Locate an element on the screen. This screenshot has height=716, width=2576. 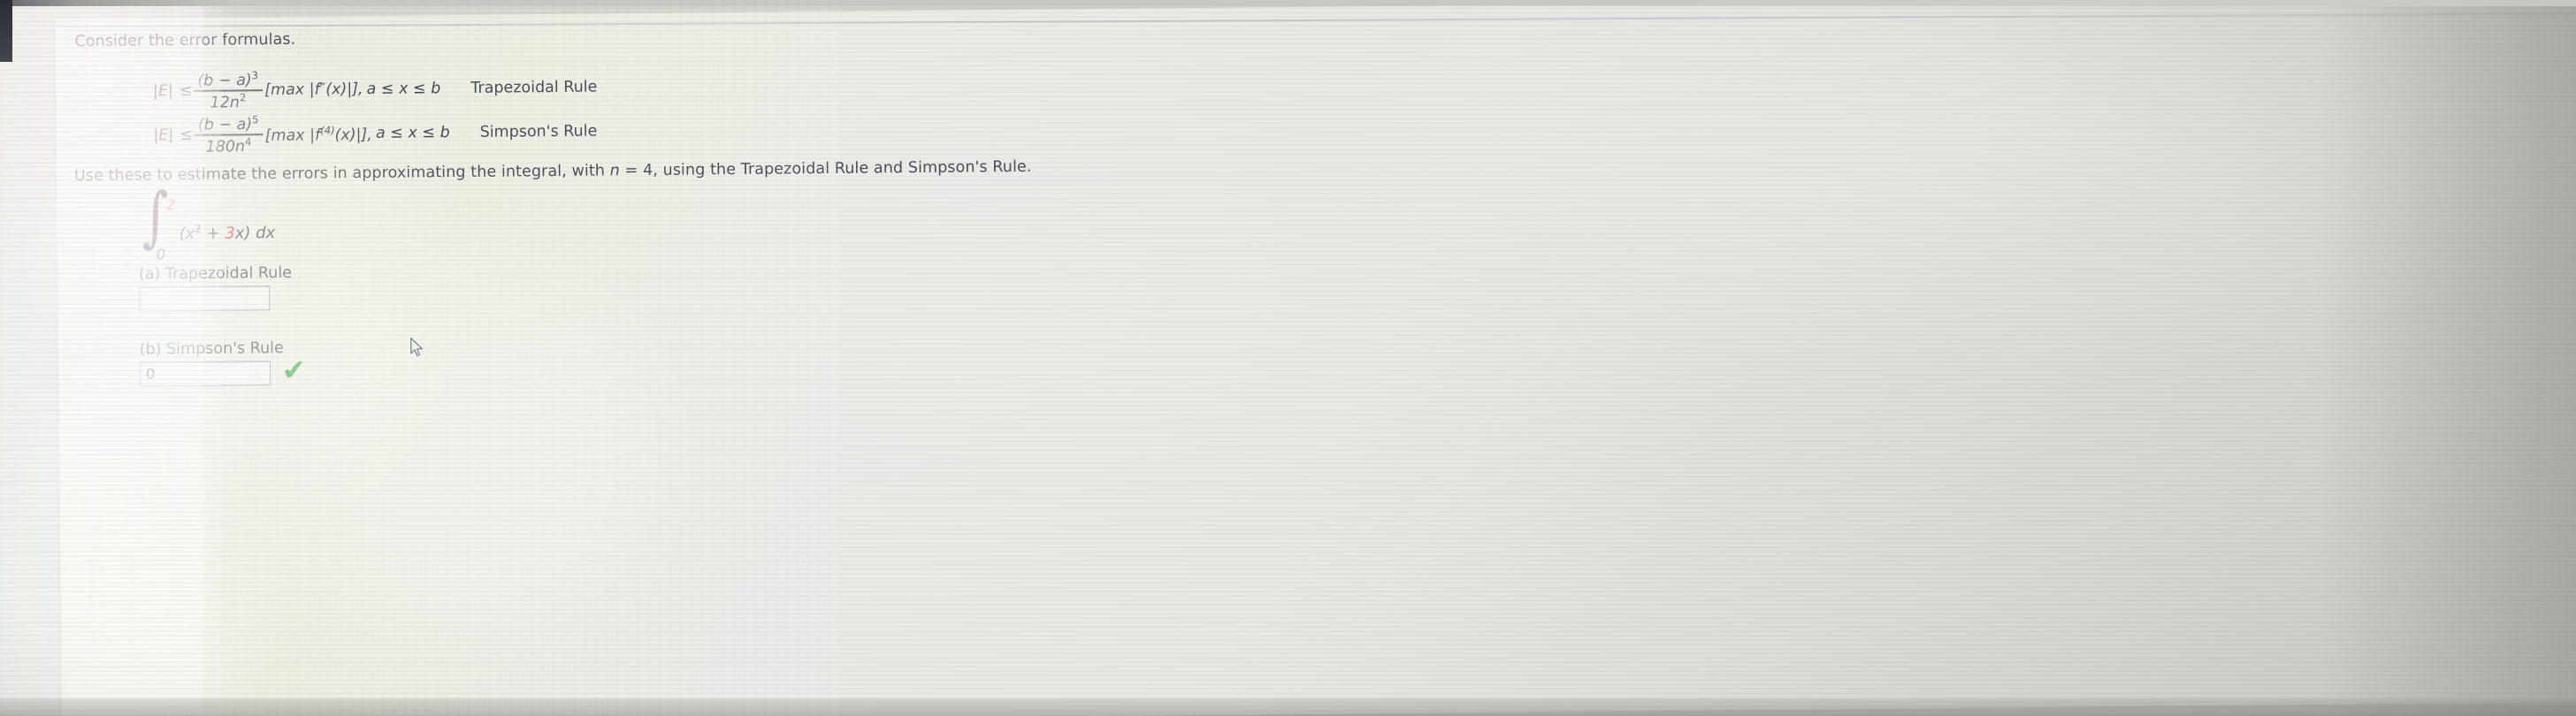
monitor-bezel-left is located at coordinates (6, 31).